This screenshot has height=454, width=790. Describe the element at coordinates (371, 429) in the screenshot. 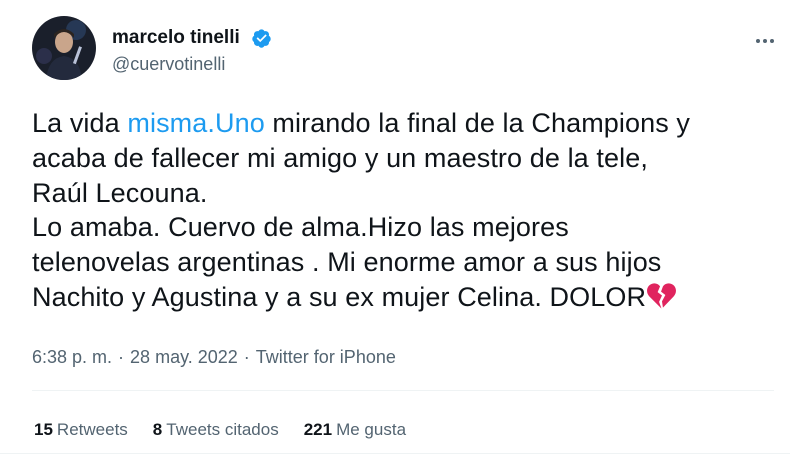

I see `likes-label: Me gusta` at that location.